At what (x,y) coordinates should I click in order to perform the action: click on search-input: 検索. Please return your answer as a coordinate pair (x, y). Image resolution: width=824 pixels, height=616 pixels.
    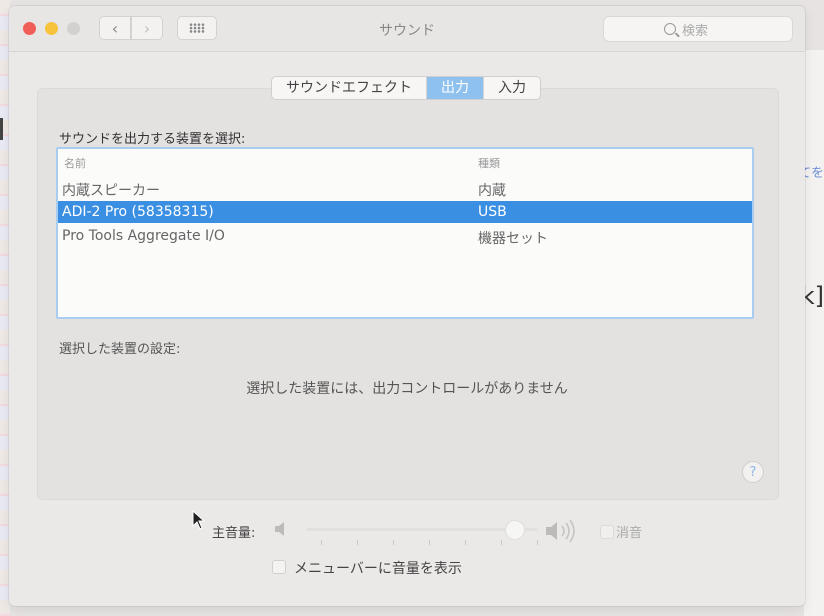
    Looking at the image, I should click on (698, 29).